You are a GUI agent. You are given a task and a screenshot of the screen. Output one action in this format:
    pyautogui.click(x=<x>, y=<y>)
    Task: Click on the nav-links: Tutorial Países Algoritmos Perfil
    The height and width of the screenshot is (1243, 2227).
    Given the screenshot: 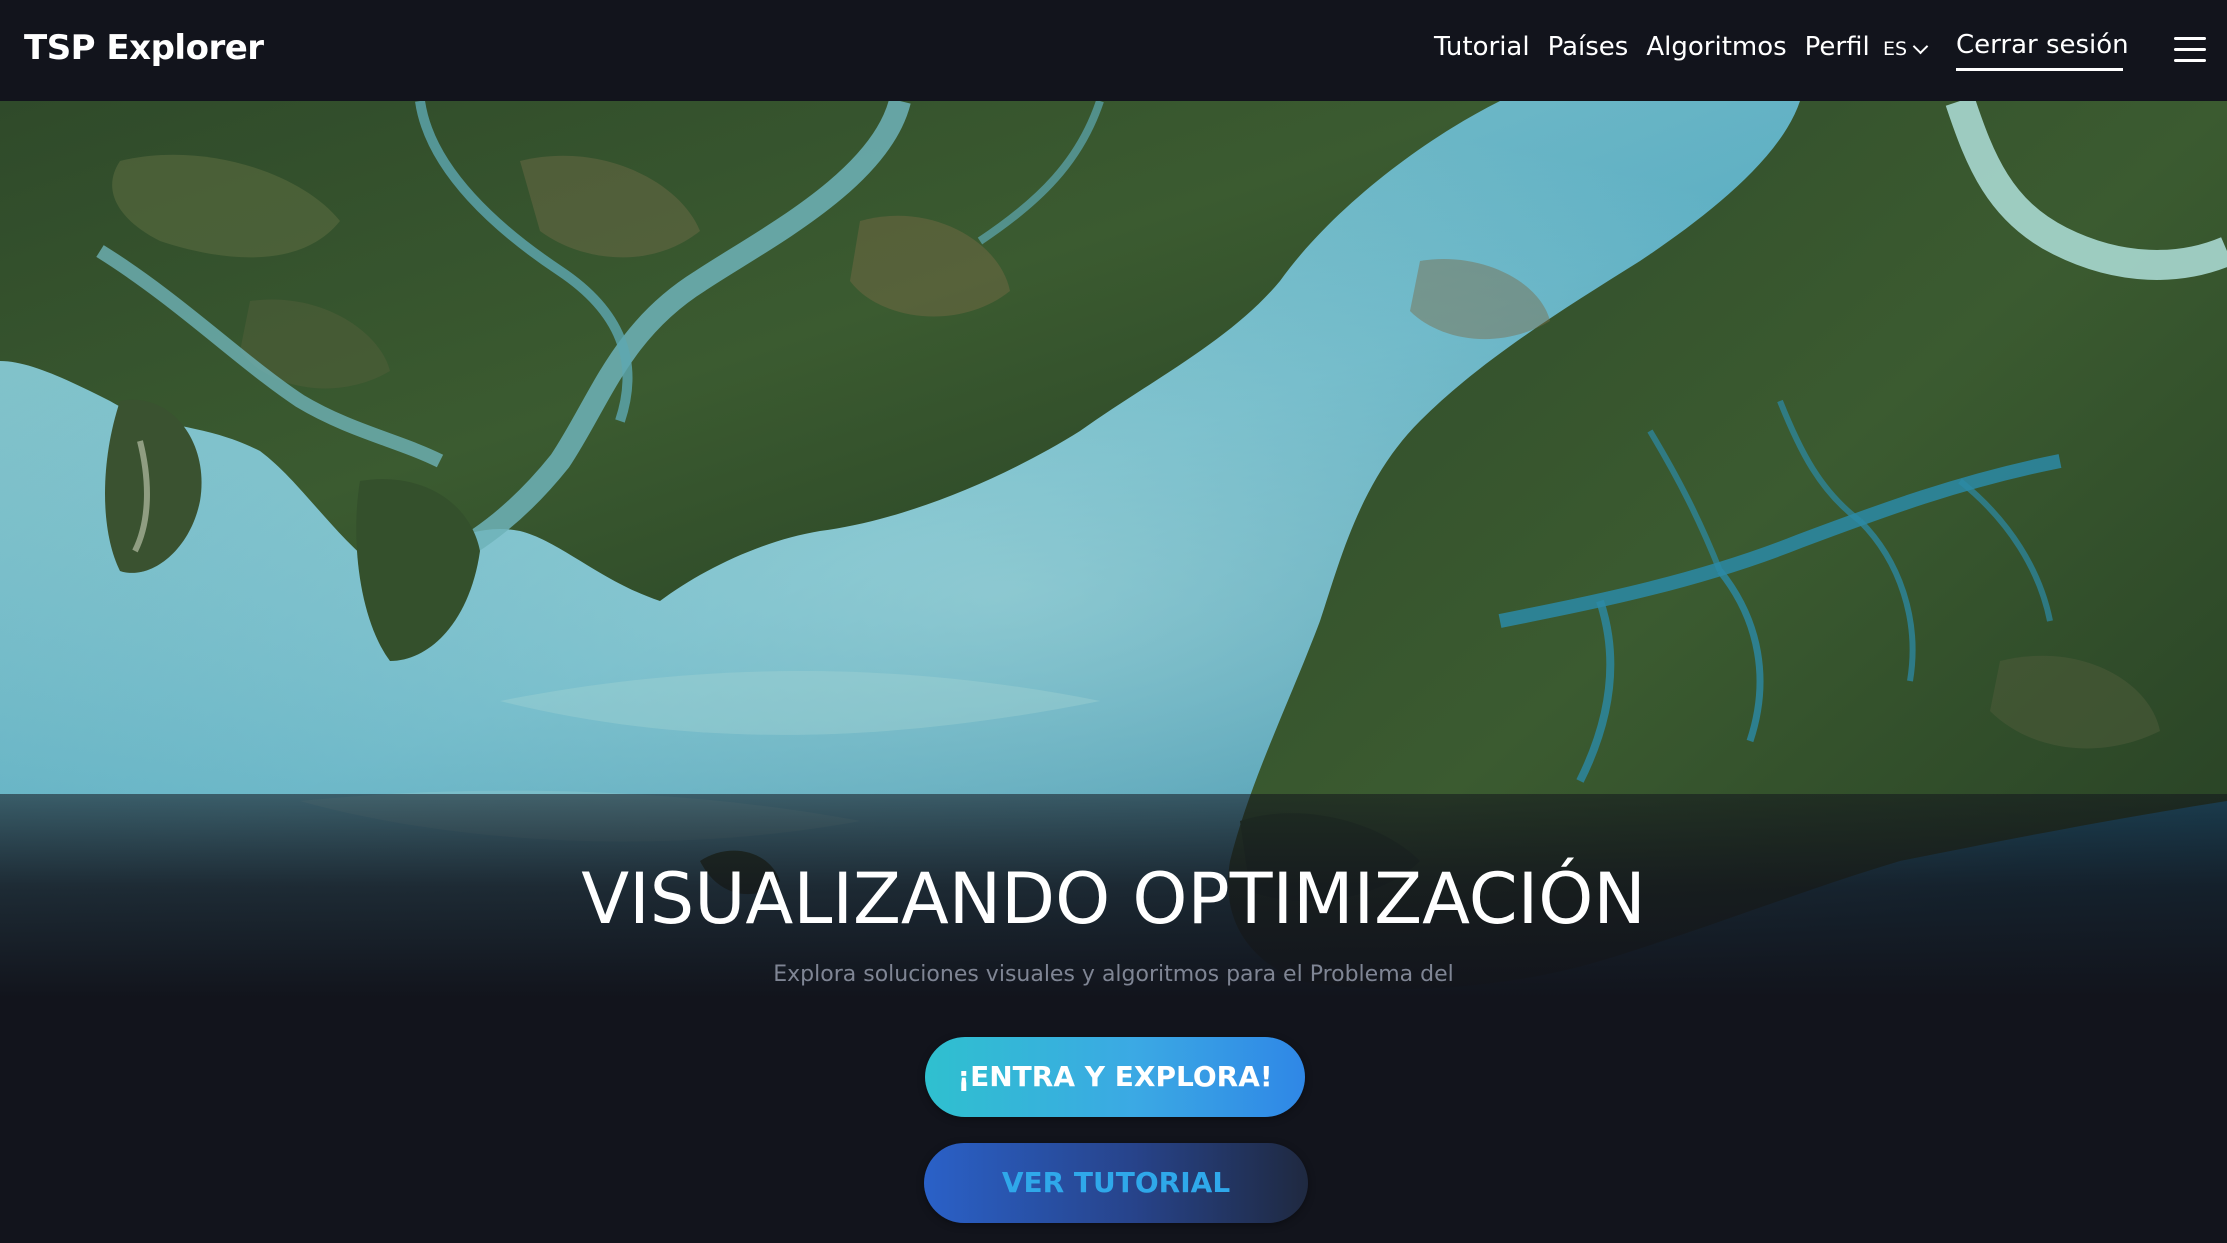 What is the action you would take?
    pyautogui.click(x=1661, y=47)
    